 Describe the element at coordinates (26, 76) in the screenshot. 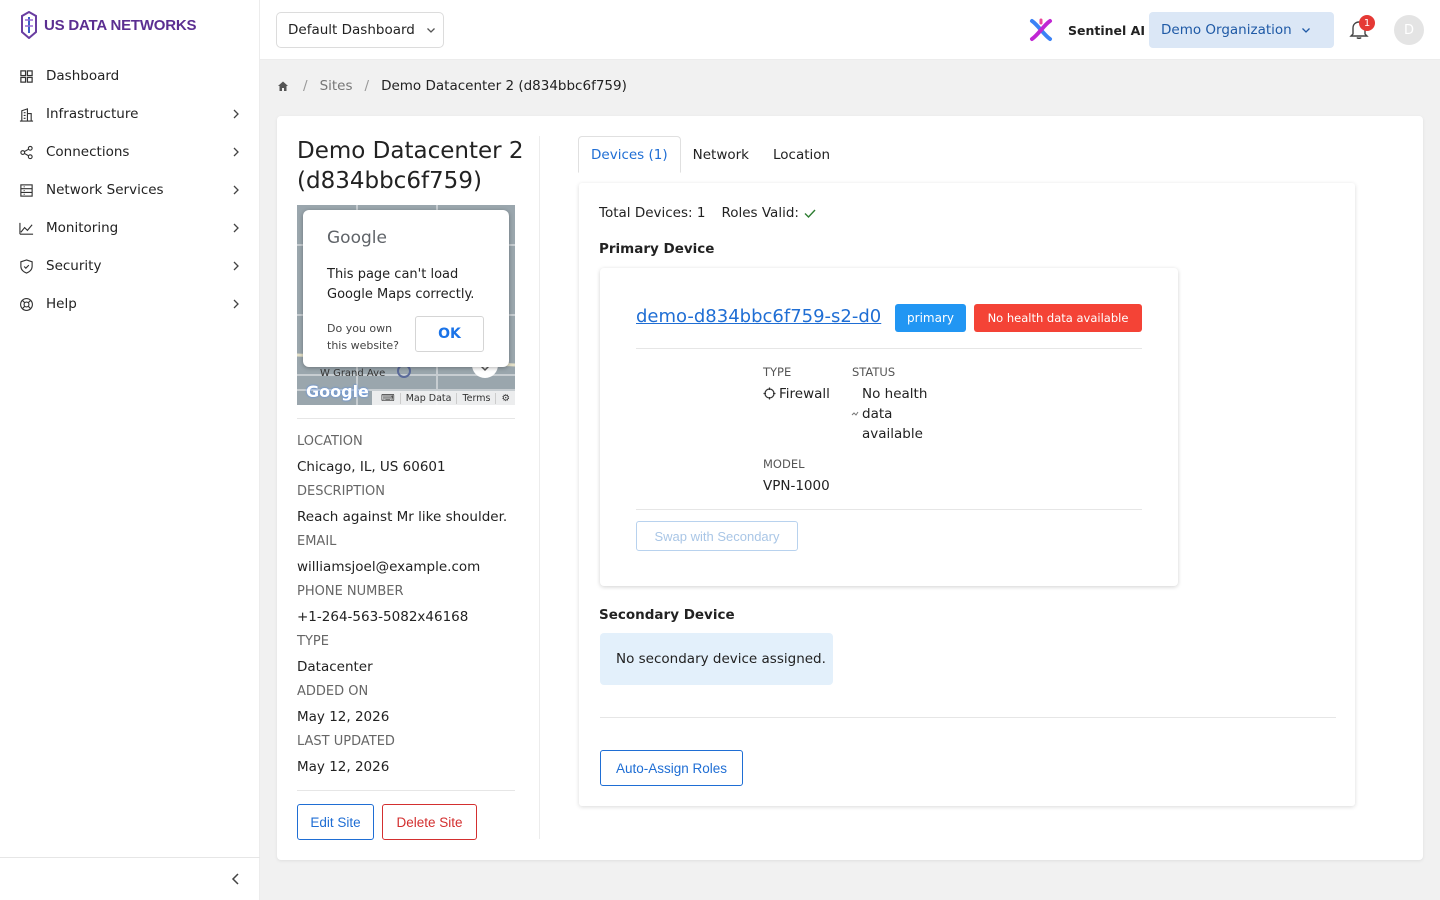

I see `grid-icon` at that location.